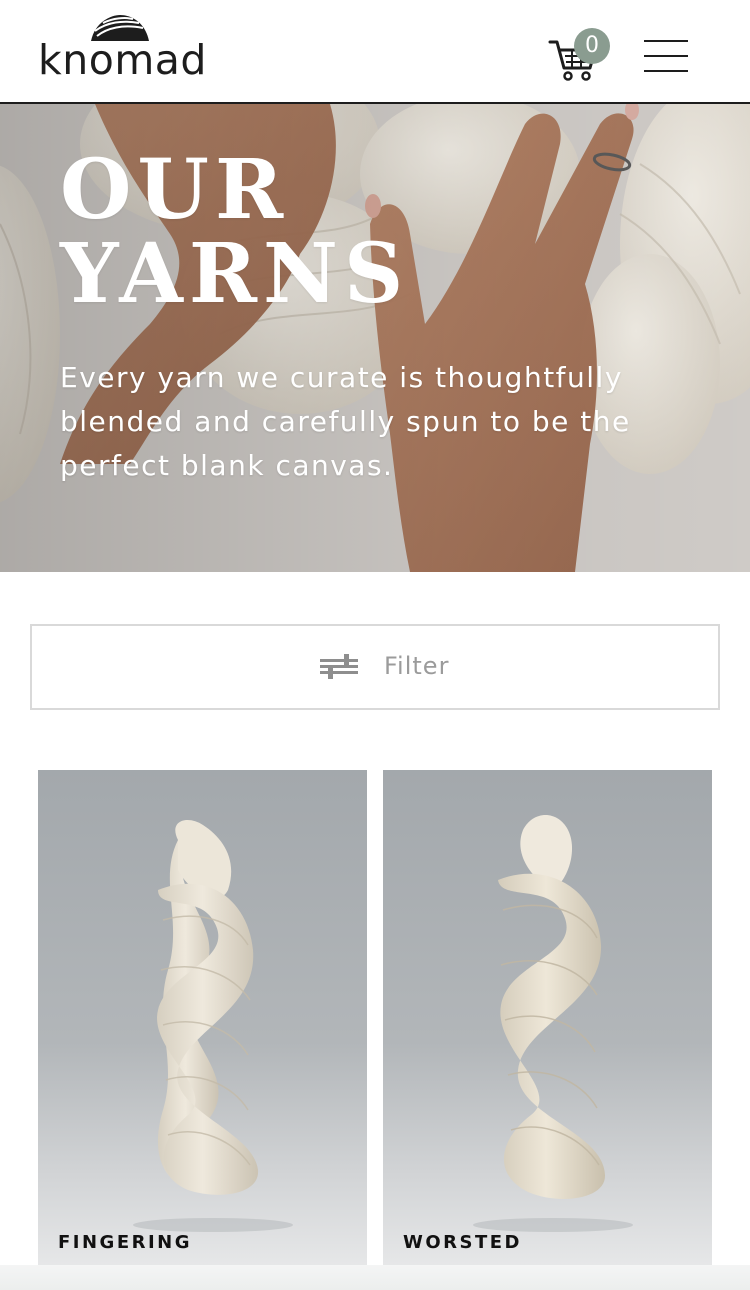 The image size is (750, 1290). I want to click on sliders-icon, so click(339, 666).